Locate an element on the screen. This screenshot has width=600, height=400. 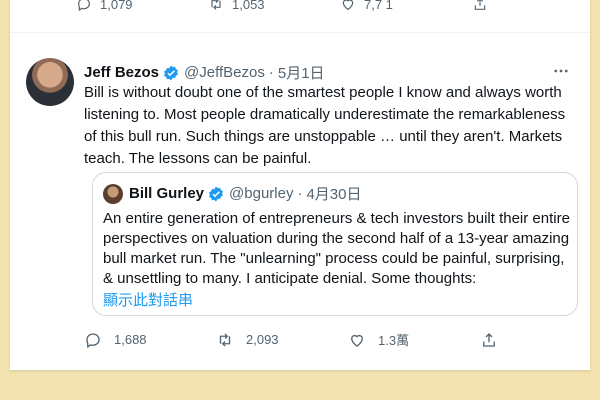
more-icon is located at coordinates (561, 71).